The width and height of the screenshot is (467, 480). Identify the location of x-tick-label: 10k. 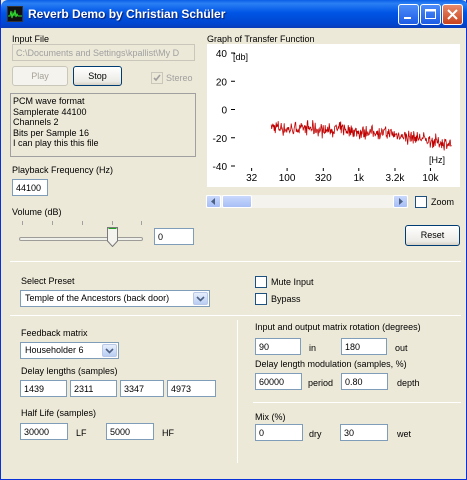
(430, 178).